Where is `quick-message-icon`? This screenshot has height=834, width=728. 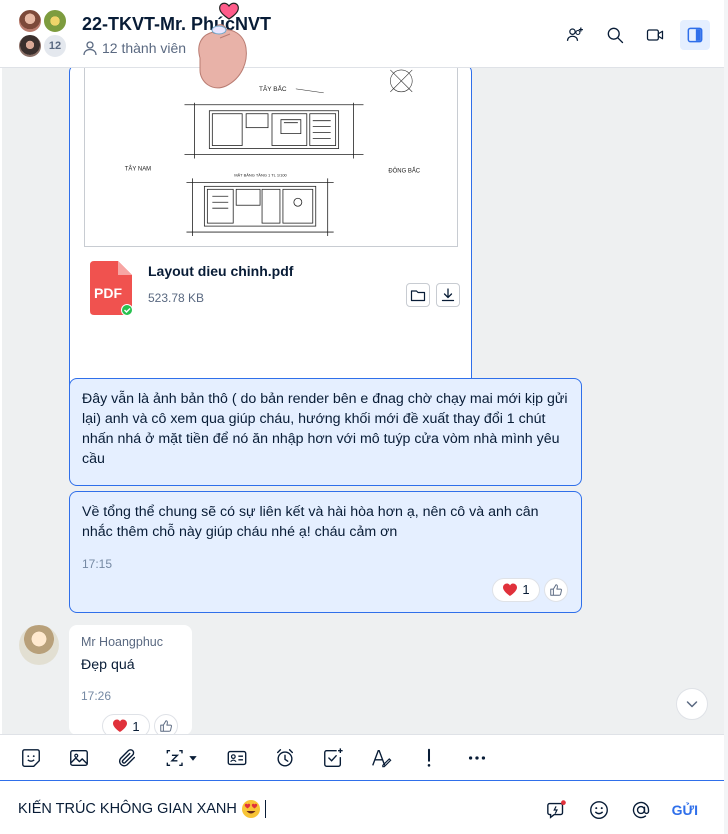
quick-message-icon is located at coordinates (557, 810).